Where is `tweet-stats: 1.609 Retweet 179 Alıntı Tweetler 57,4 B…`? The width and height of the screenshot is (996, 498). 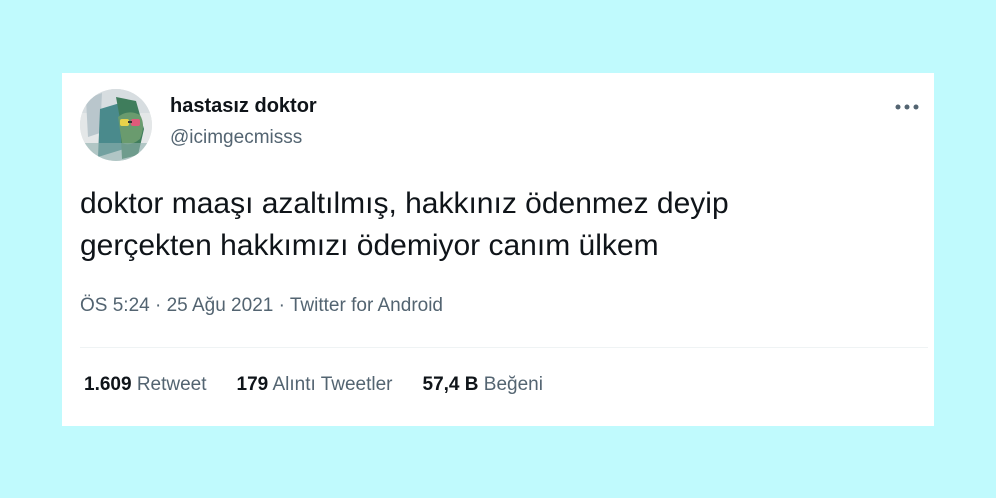
tweet-stats: 1.609 Retweet 179 Alıntı Tweetler 57,4 B… is located at coordinates (328, 385).